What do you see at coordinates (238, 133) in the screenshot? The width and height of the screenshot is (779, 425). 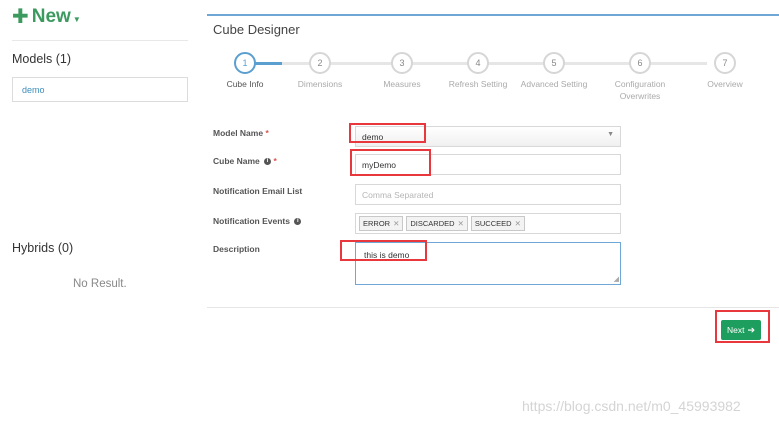 I see `model-name-label-text: Model Name` at bounding box center [238, 133].